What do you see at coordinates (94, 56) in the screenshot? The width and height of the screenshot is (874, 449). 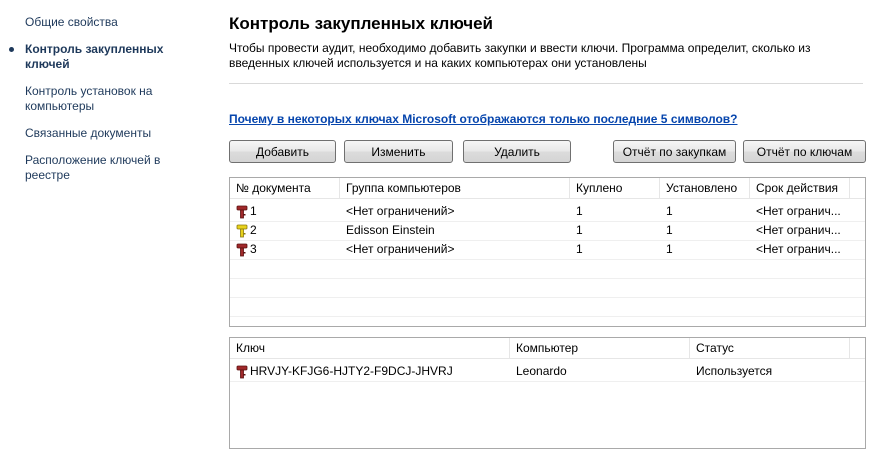 I see `sidebar-item-label: Контроль закупленных ключей` at bounding box center [94, 56].